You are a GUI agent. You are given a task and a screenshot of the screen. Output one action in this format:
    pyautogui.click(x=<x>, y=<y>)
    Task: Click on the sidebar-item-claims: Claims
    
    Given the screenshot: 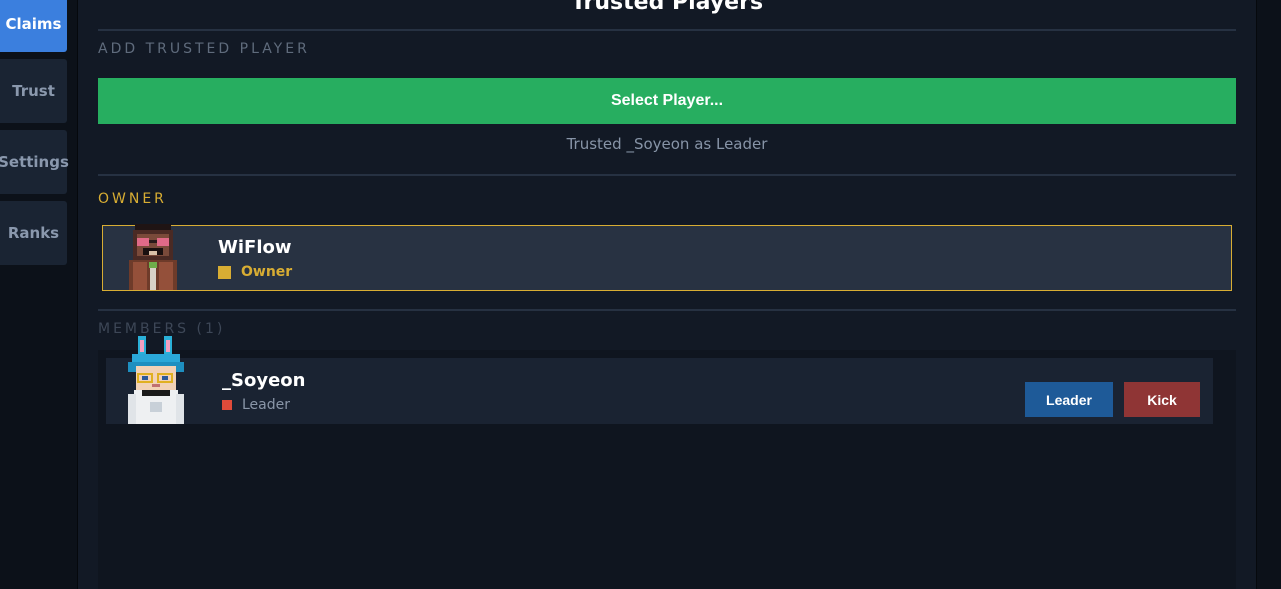 What is the action you would take?
    pyautogui.click(x=33, y=26)
    